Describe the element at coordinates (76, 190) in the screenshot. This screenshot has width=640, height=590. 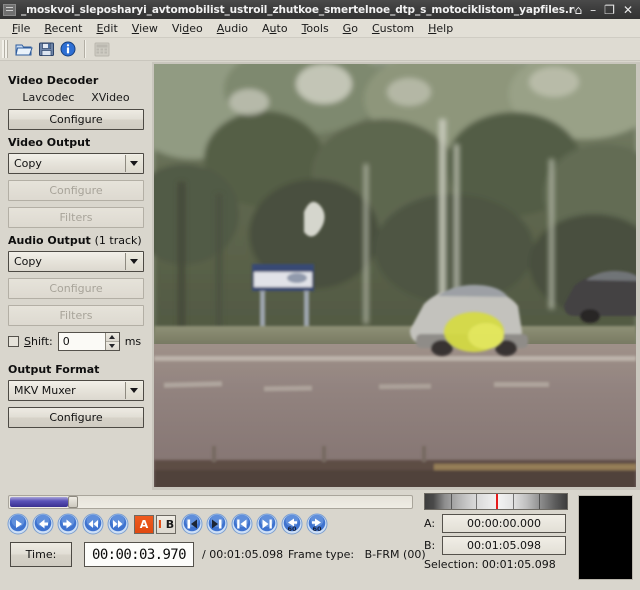
I see `video-output-configure-button: Configure` at that location.